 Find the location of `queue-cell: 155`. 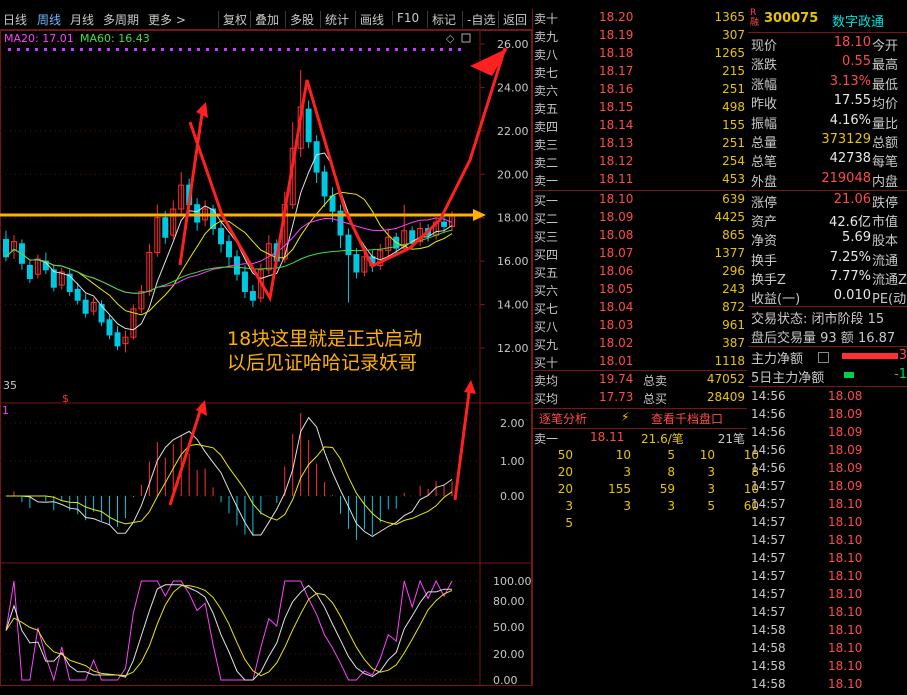

queue-cell: 155 is located at coordinates (619, 489).